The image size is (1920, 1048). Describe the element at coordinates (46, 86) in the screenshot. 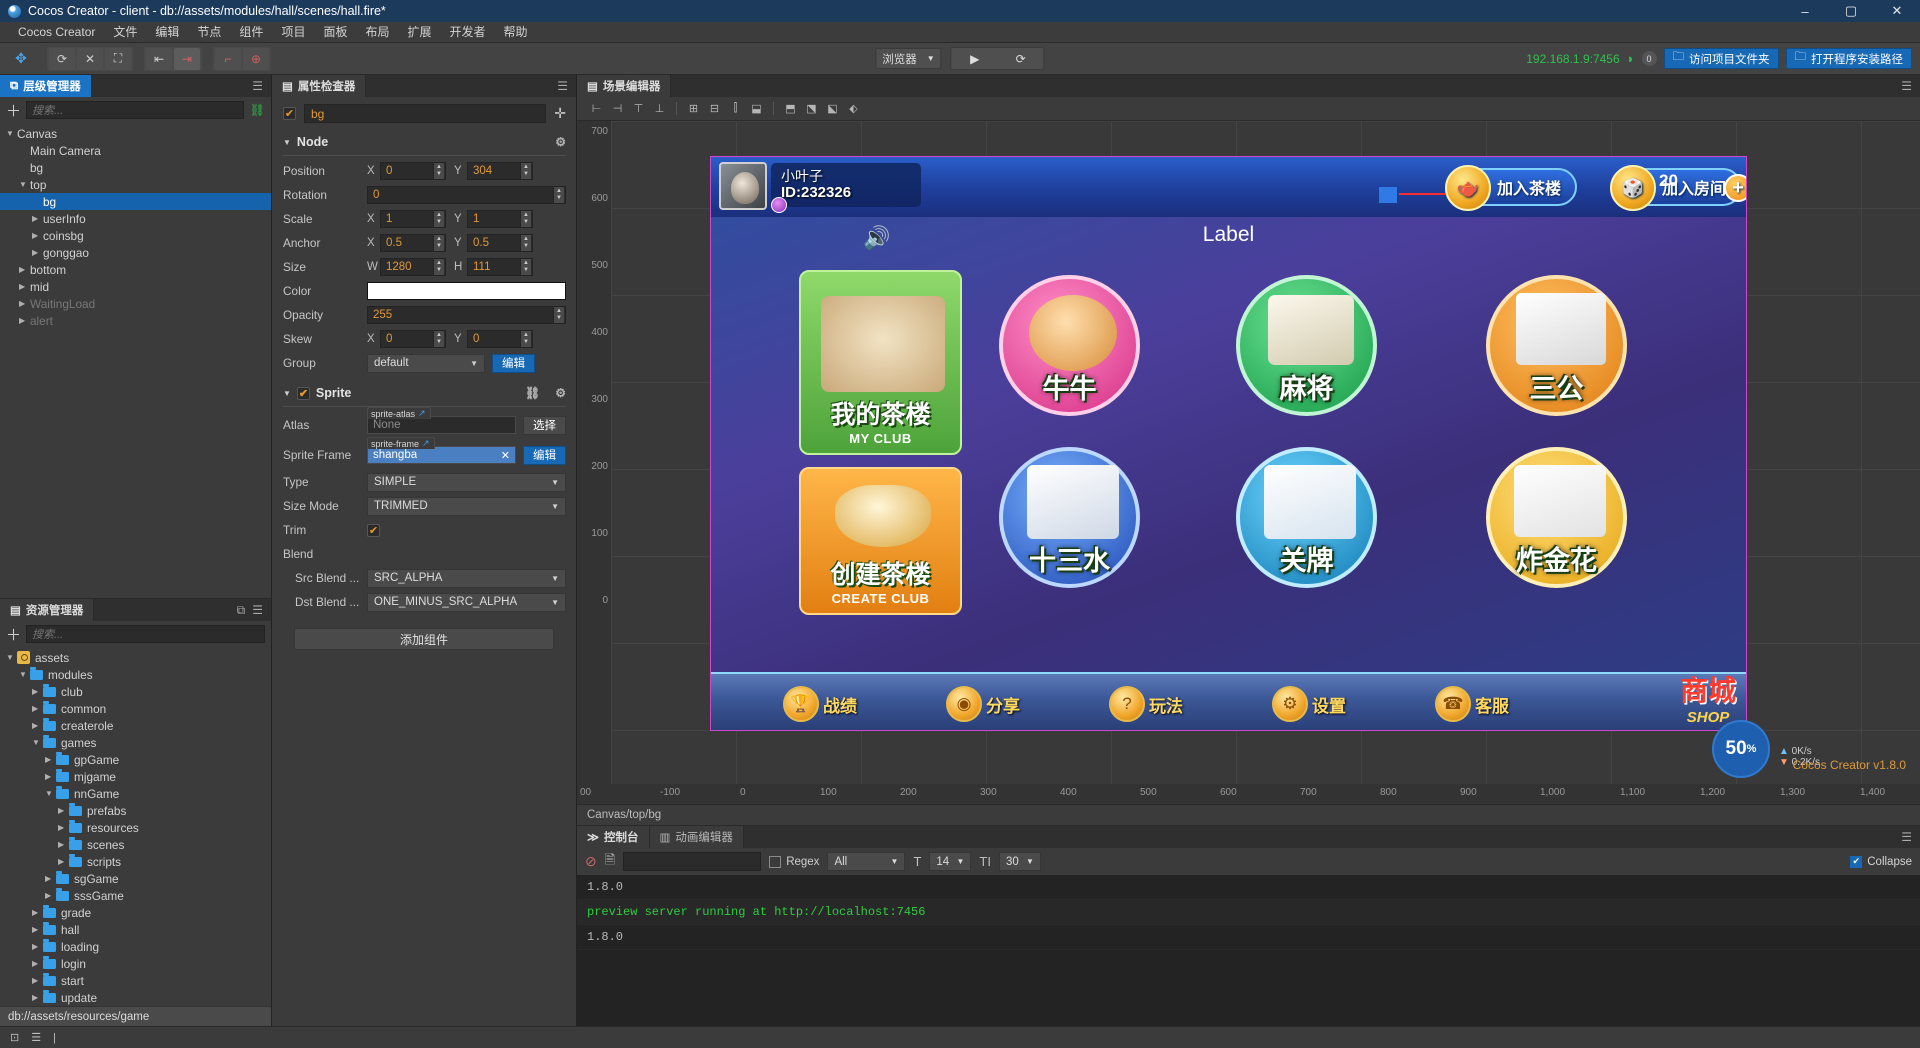

I see `tab-hierarchy: ⧉ 层级管理器` at that location.